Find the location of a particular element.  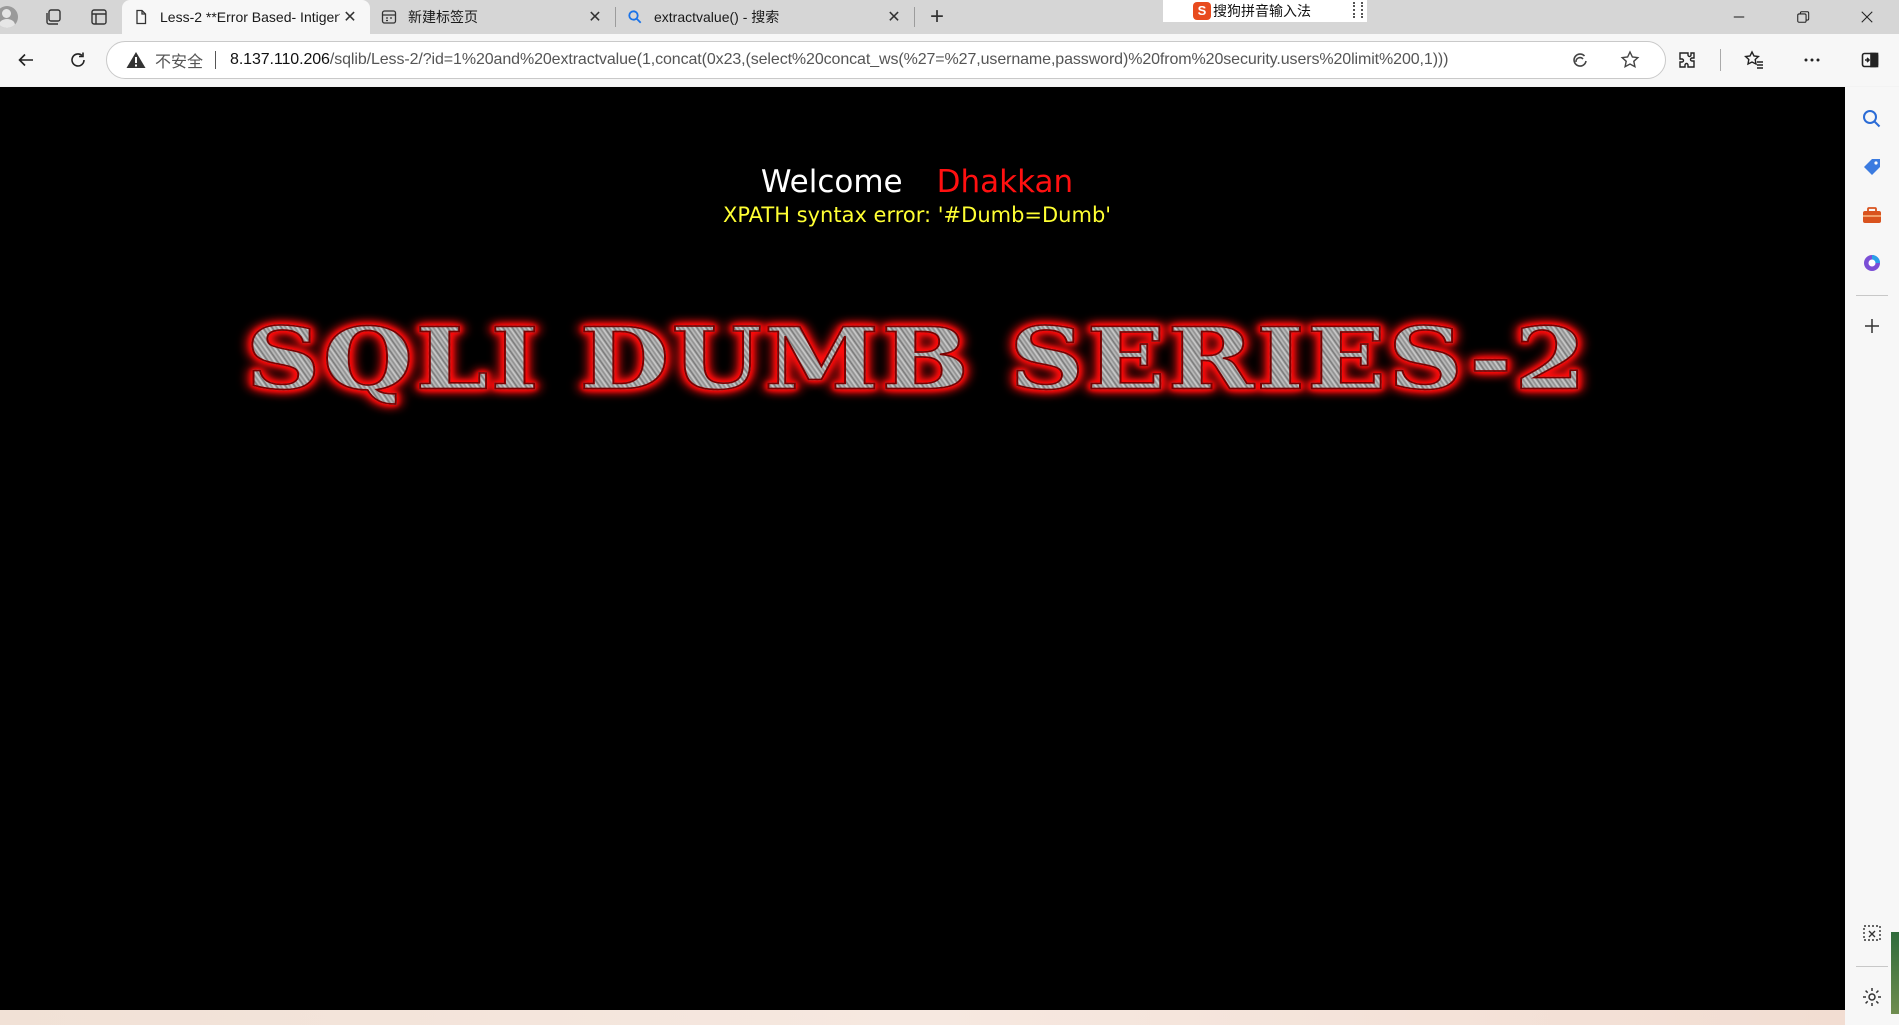

tab-new-tab: 新建标签页 ✕ is located at coordinates (492, 17).